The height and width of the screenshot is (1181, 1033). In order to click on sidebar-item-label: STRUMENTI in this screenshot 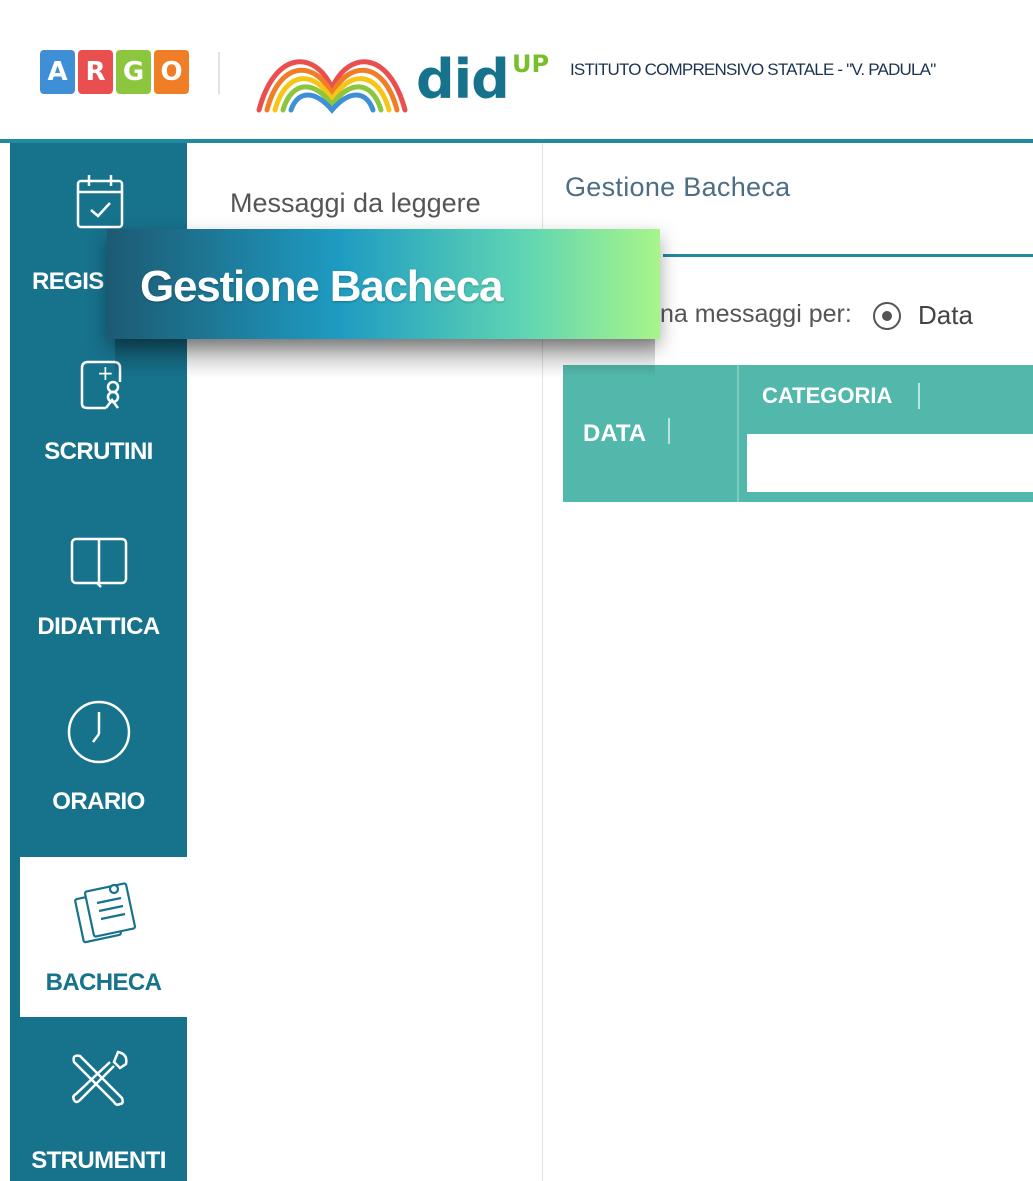, I will do `click(98, 1160)`.